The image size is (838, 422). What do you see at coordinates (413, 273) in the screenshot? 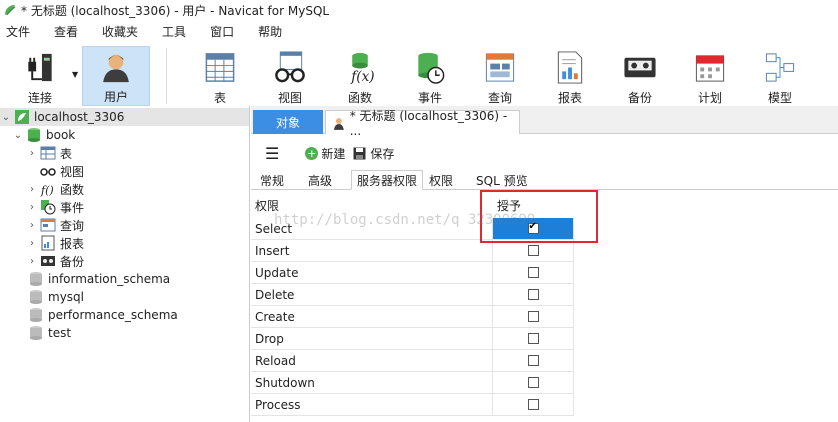
I see `table-row: Update` at bounding box center [413, 273].